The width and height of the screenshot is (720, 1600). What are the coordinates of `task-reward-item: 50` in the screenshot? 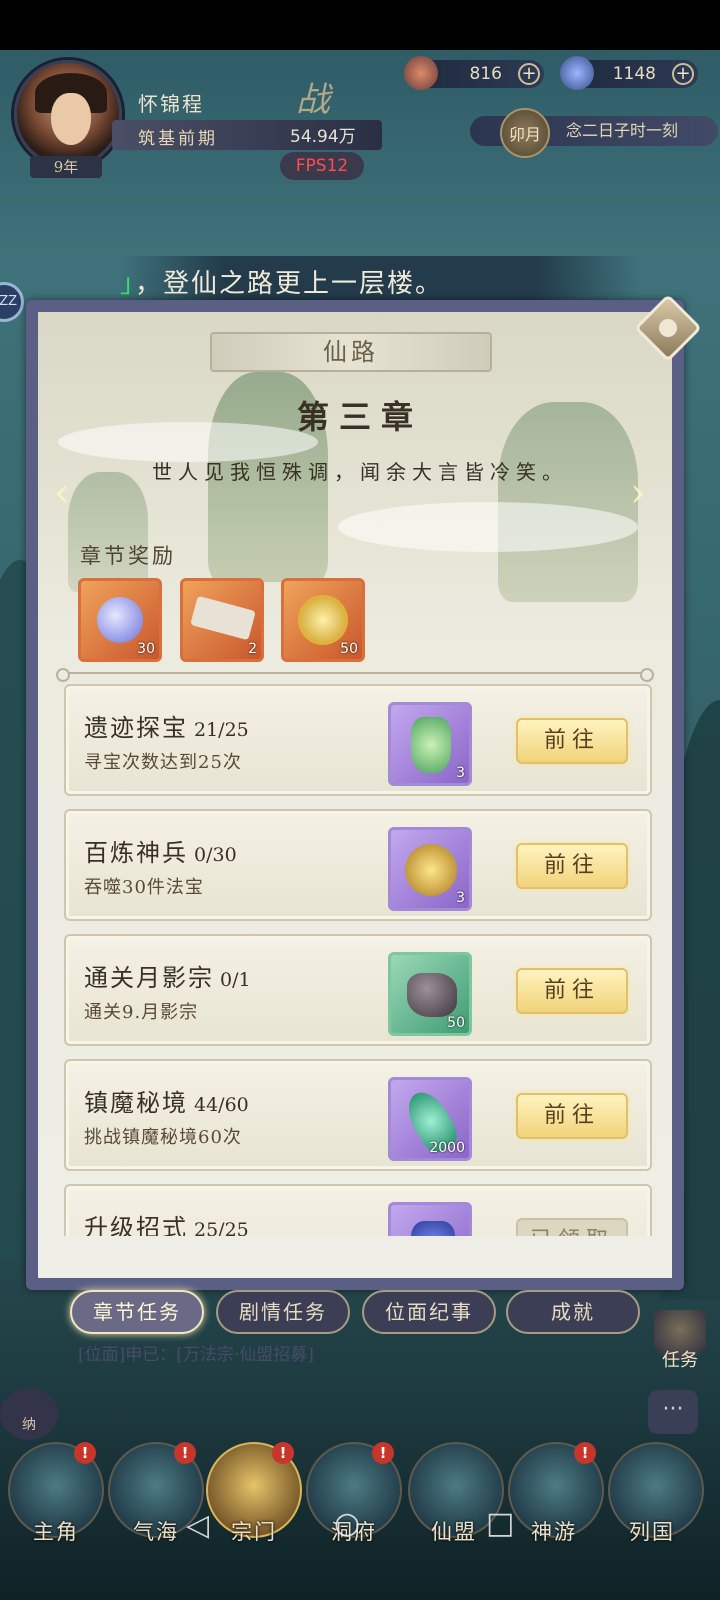 It's located at (430, 994).